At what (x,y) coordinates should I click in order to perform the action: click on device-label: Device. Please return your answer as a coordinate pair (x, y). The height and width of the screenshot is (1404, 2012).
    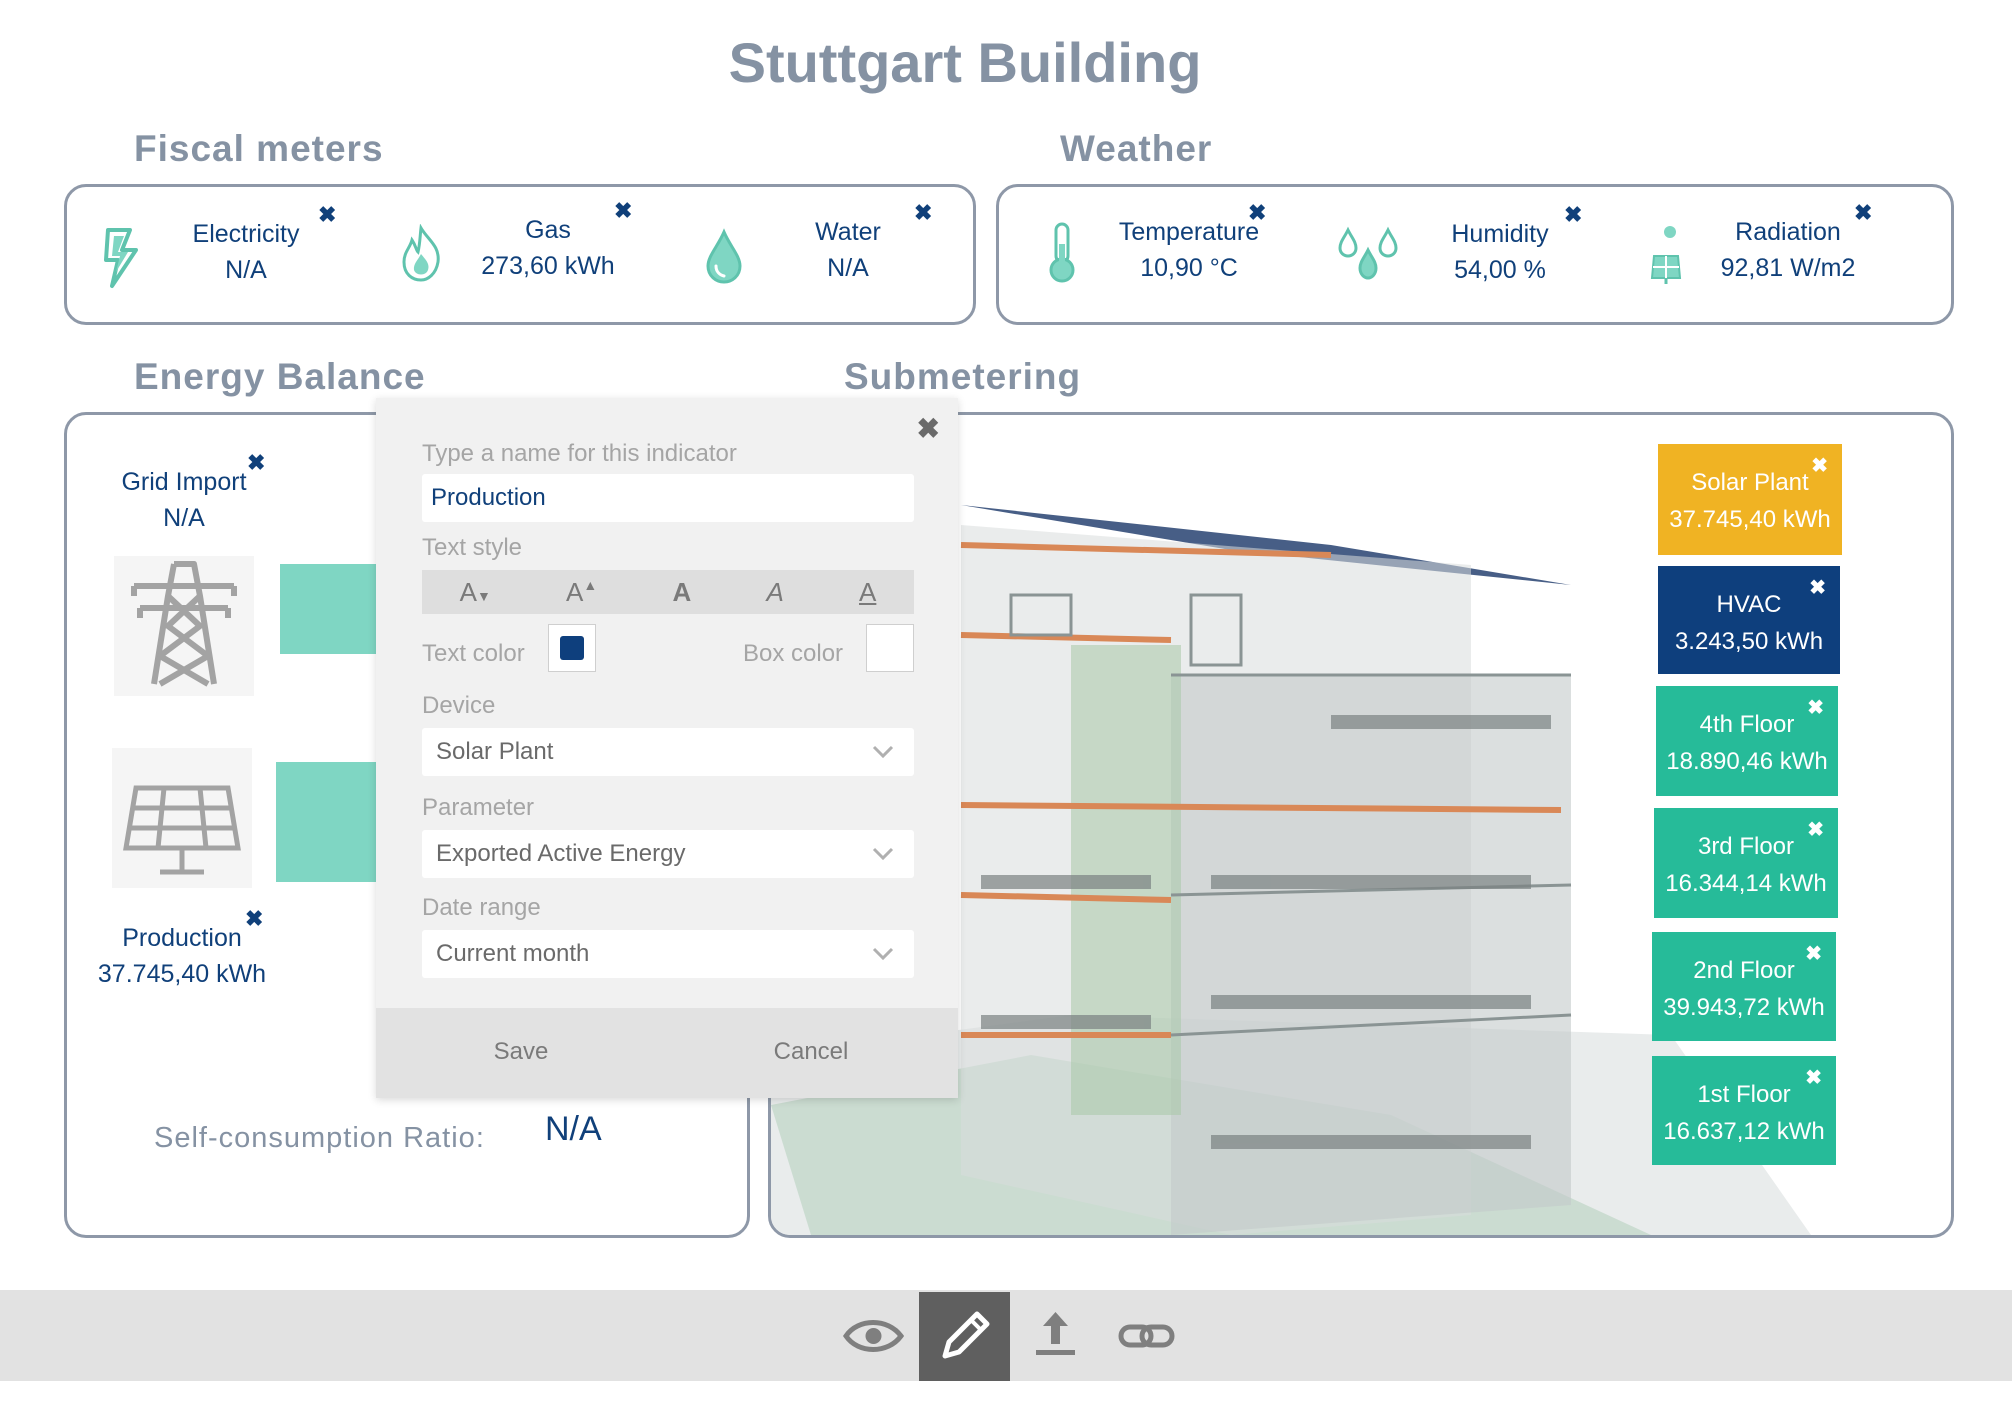
    Looking at the image, I should click on (459, 705).